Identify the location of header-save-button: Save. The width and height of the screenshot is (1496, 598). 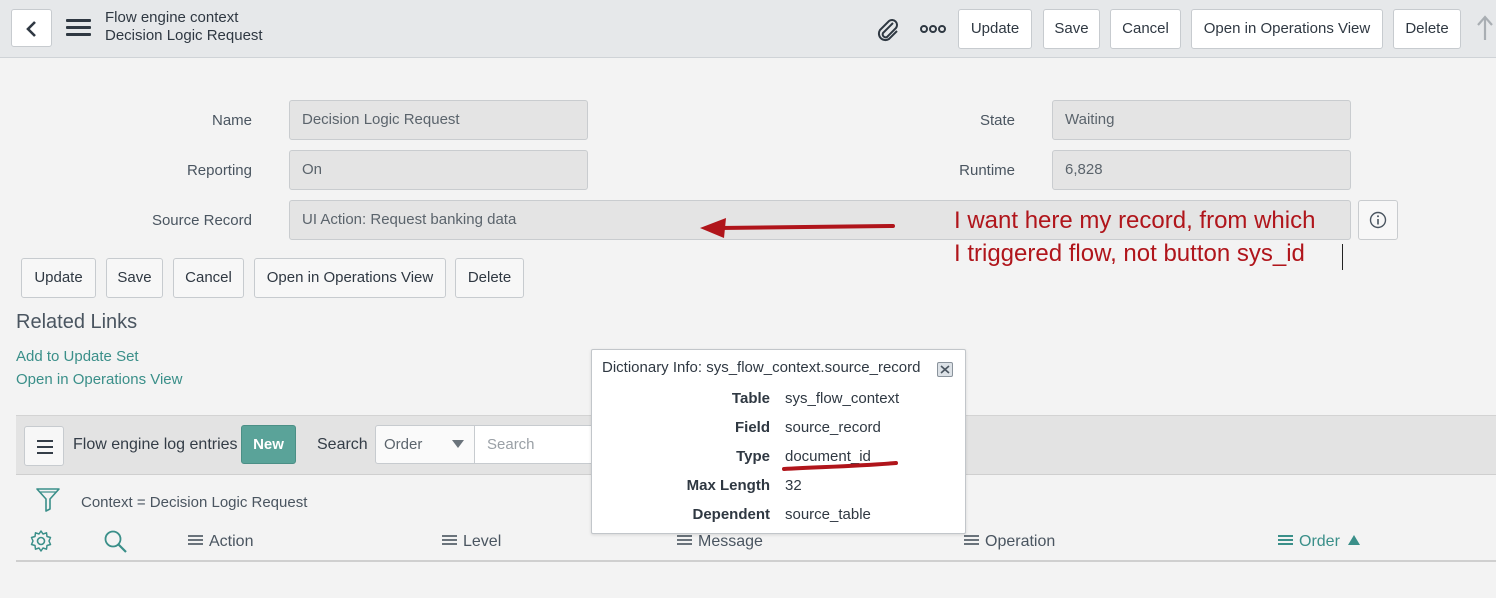
(1071, 29).